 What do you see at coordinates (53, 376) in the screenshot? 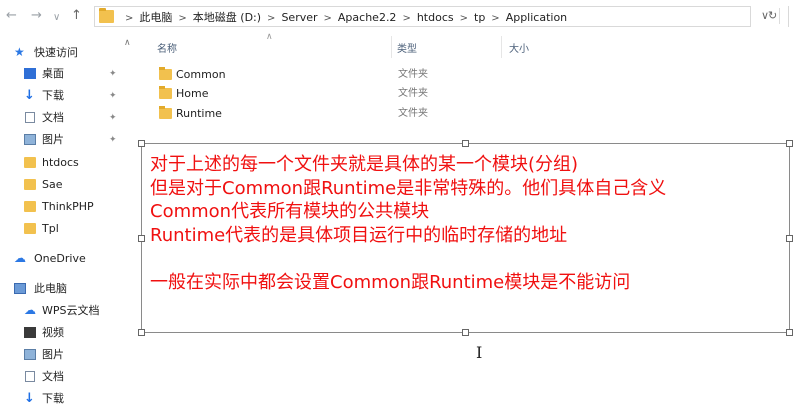
I see `sidebar-item-label: 文档` at bounding box center [53, 376].